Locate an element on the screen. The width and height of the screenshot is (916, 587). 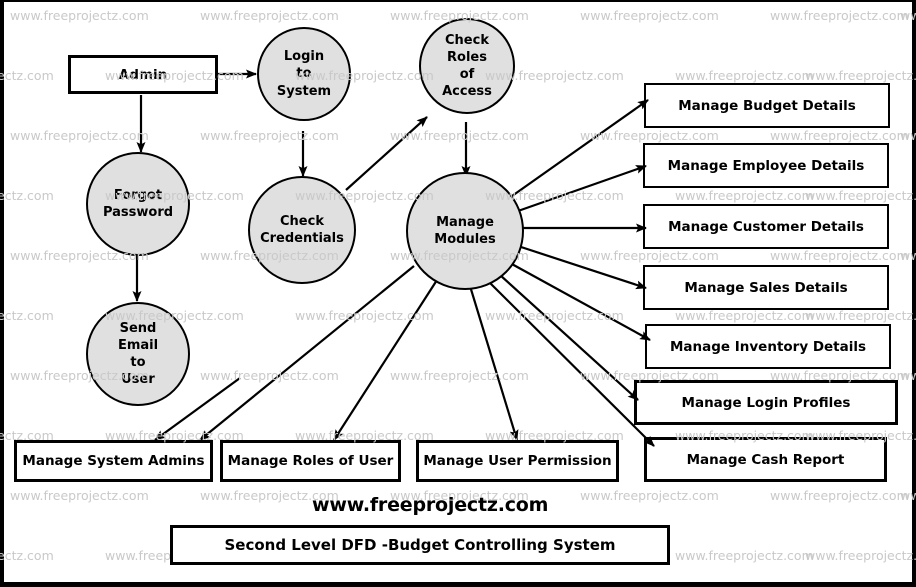
datastore-manage-login-profiles: Manage Login Profiles is located at coordinates (766, 402).